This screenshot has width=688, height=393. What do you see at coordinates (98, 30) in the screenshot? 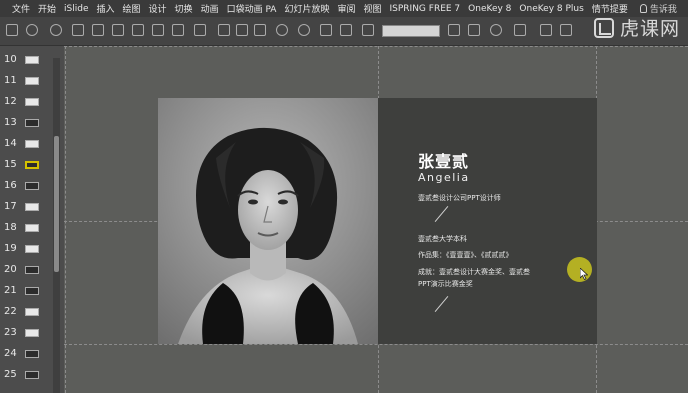
I see `group-icon` at bounding box center [98, 30].